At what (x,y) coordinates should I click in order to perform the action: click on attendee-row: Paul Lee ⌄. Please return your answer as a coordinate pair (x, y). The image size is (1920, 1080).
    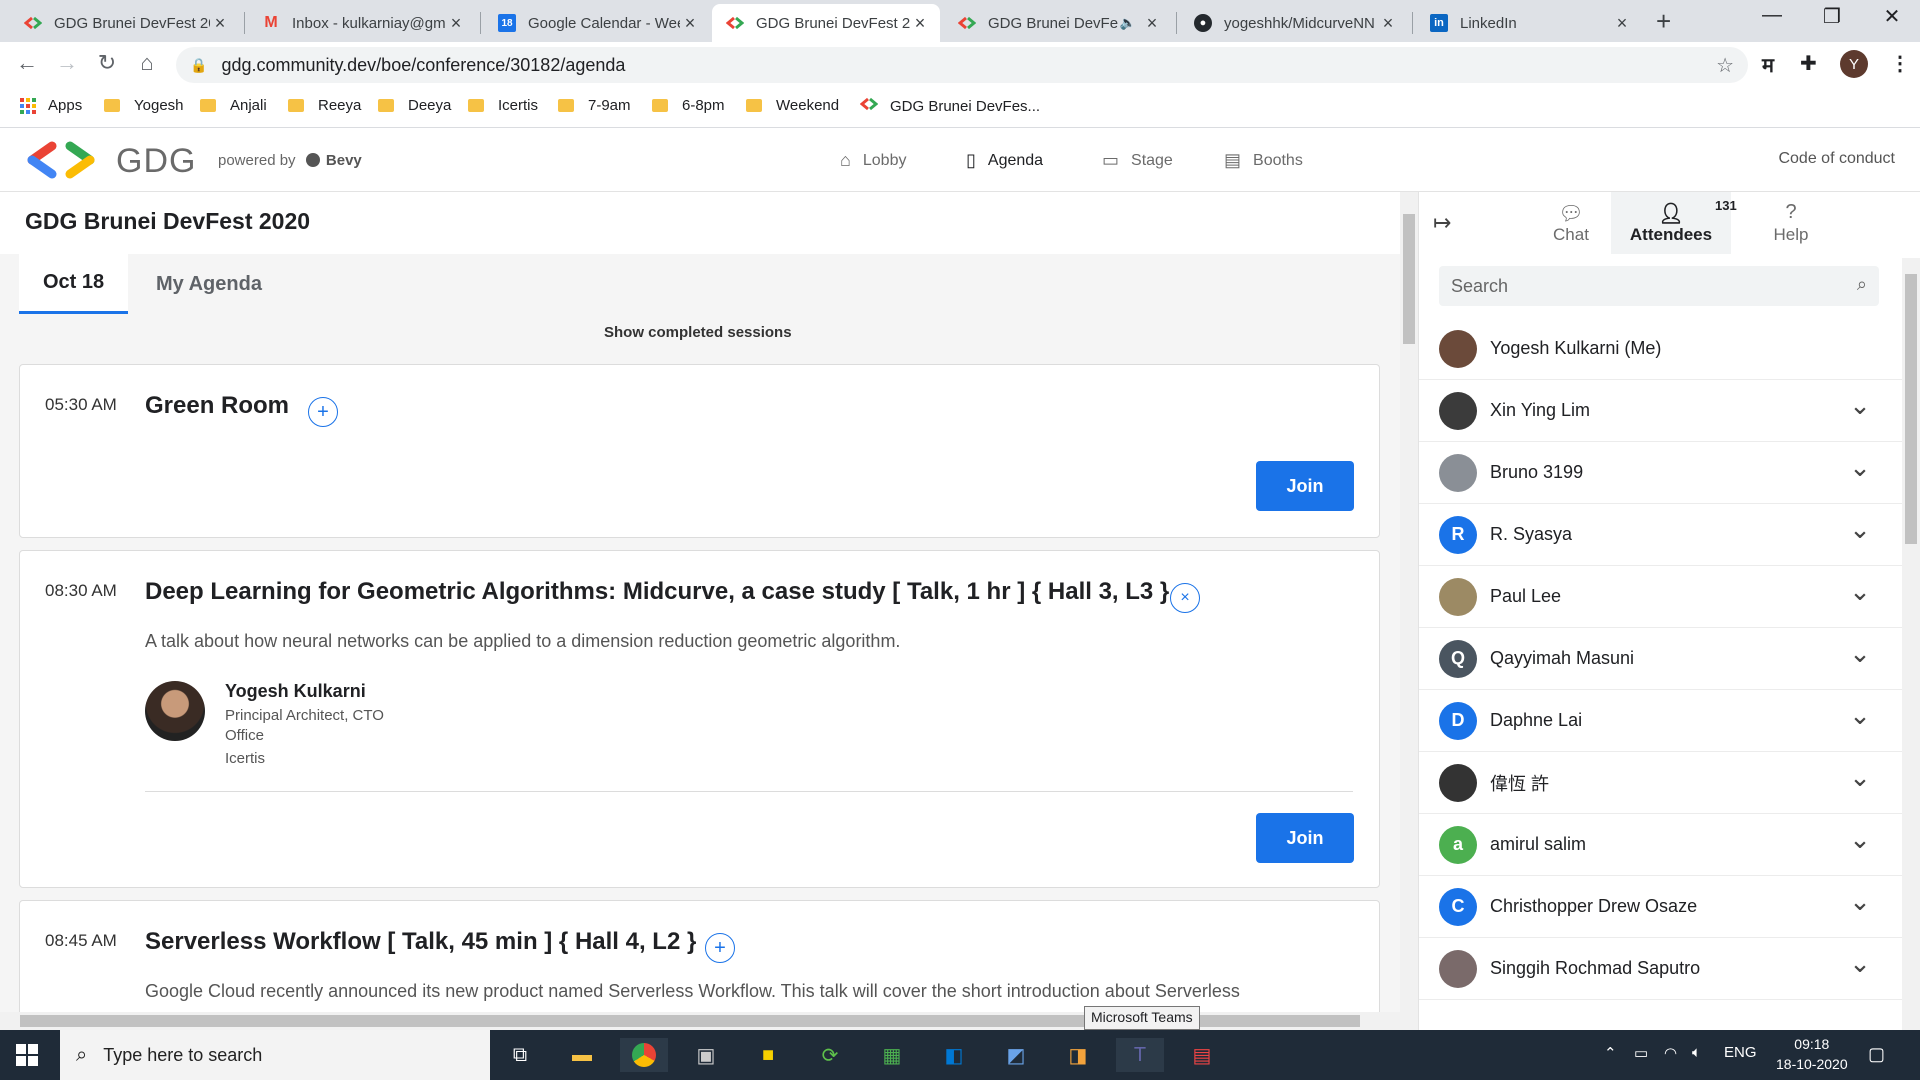
    Looking at the image, I should click on (1660, 597).